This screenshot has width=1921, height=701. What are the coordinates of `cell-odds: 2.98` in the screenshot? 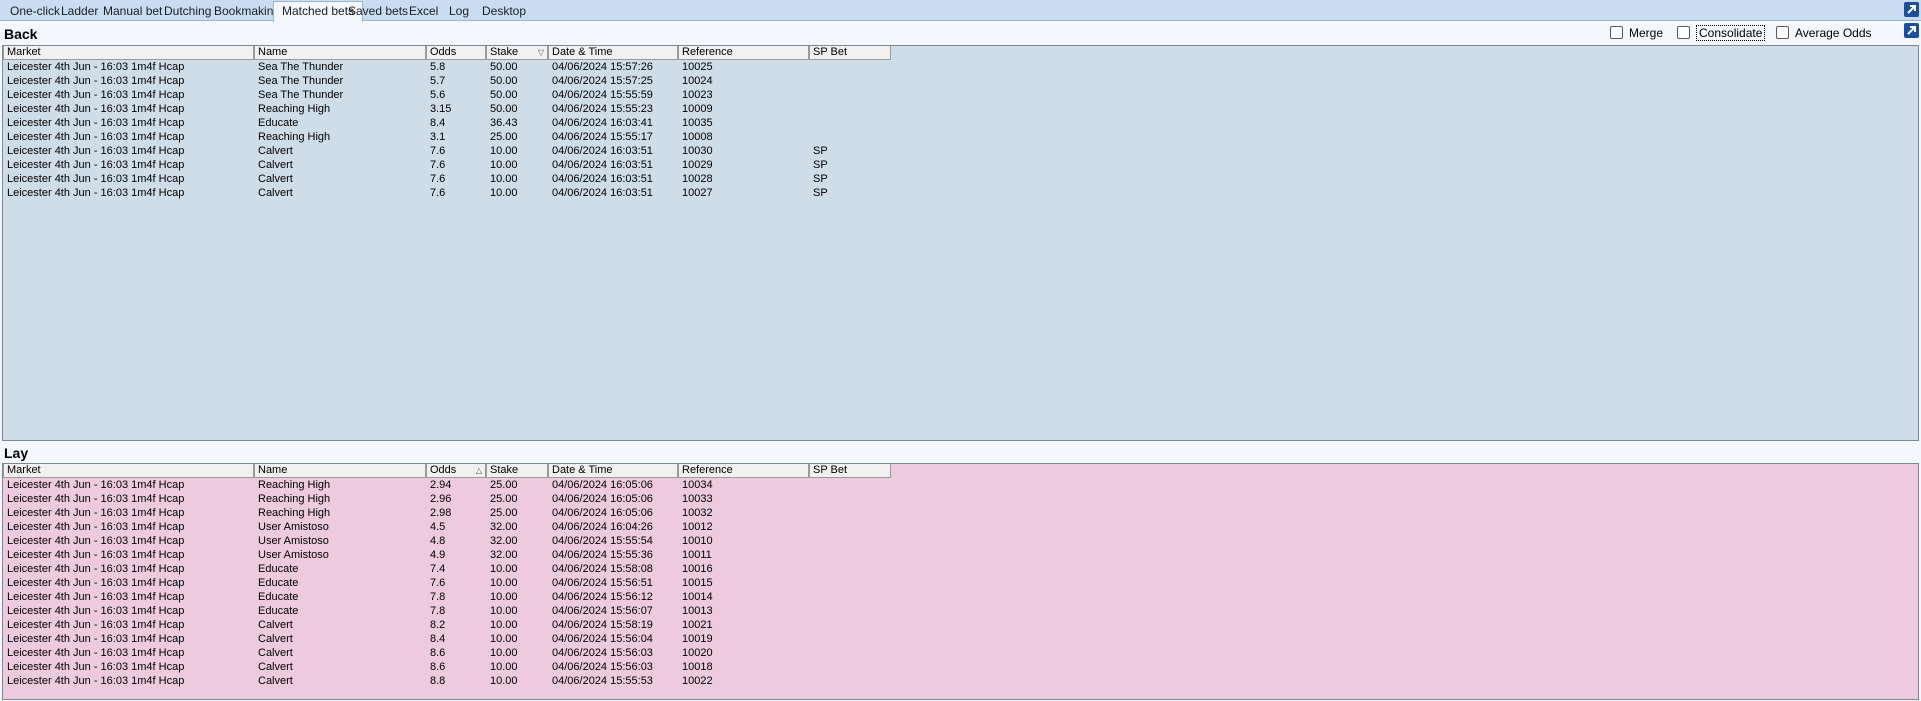 It's located at (441, 513).